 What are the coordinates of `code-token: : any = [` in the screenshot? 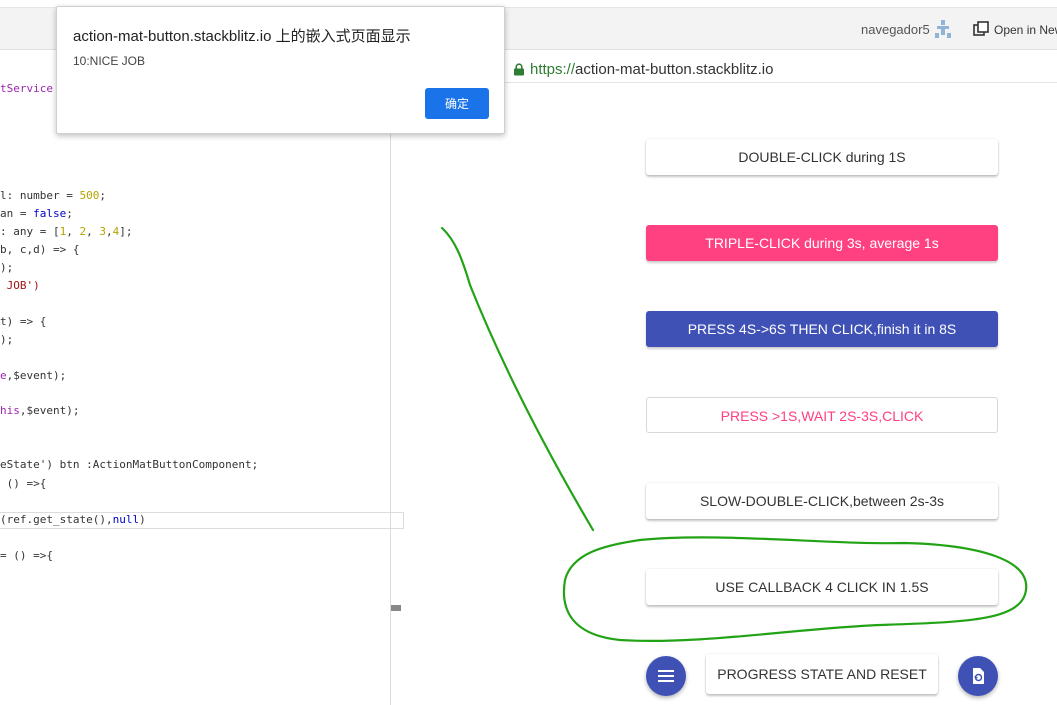 It's located at (30, 231).